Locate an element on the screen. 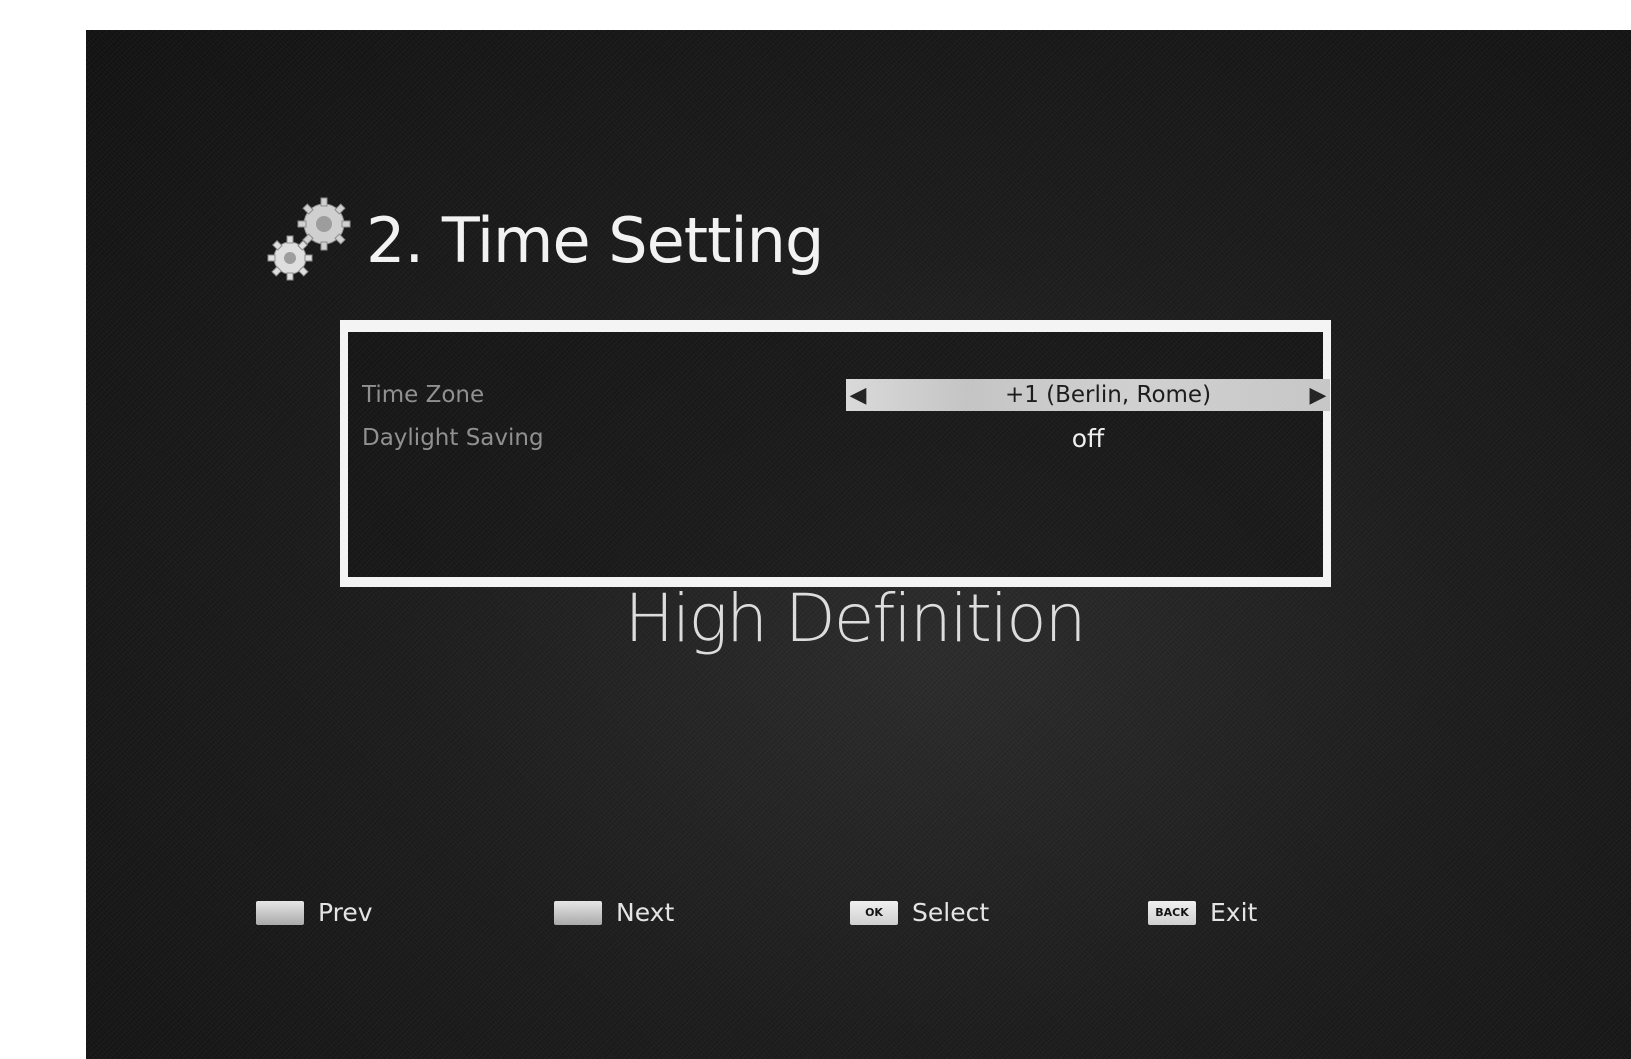 The height and width of the screenshot is (1059, 1631). setting-value: off is located at coordinates (1088, 438).